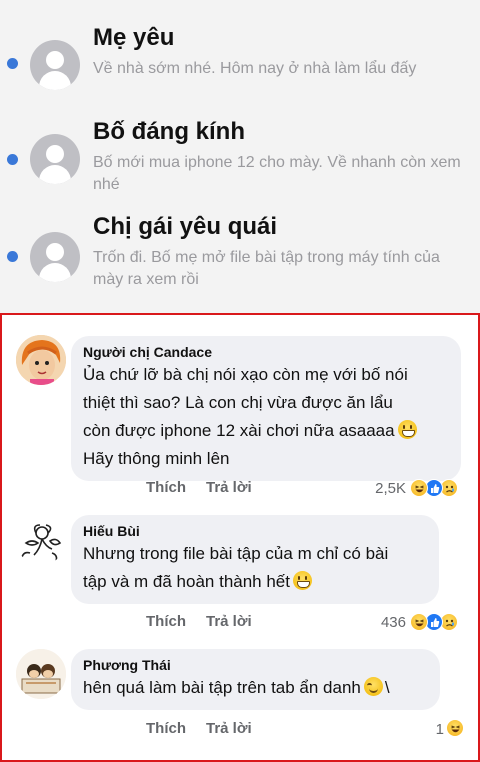 The image size is (480, 762). Describe the element at coordinates (254, 531) in the screenshot. I see `comment-author: Hiếu Bùi` at that location.